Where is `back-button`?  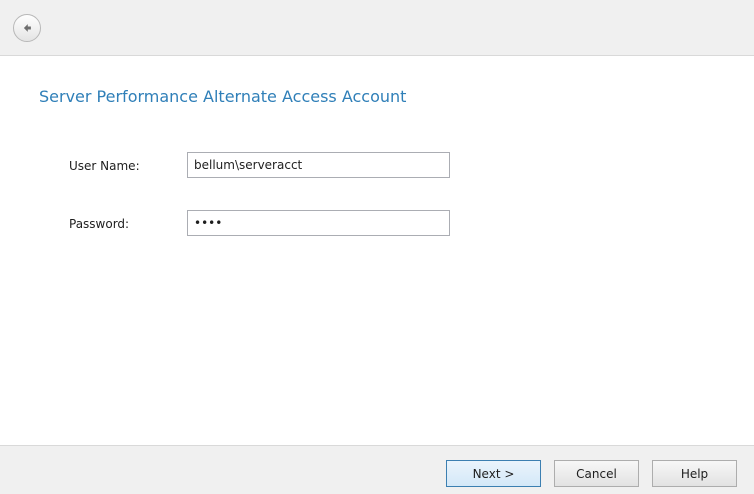 back-button is located at coordinates (27, 28).